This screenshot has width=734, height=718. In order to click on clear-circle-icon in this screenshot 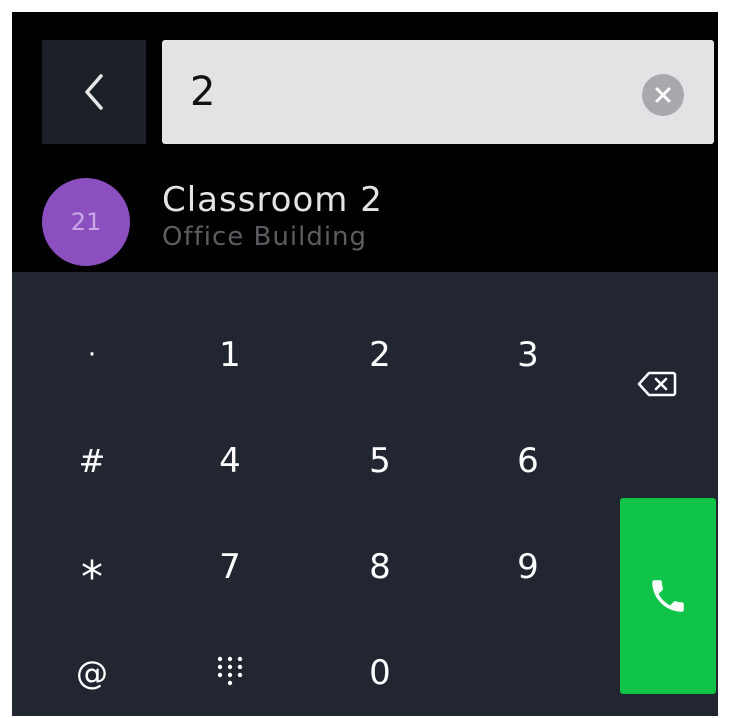, I will do `click(663, 95)`.